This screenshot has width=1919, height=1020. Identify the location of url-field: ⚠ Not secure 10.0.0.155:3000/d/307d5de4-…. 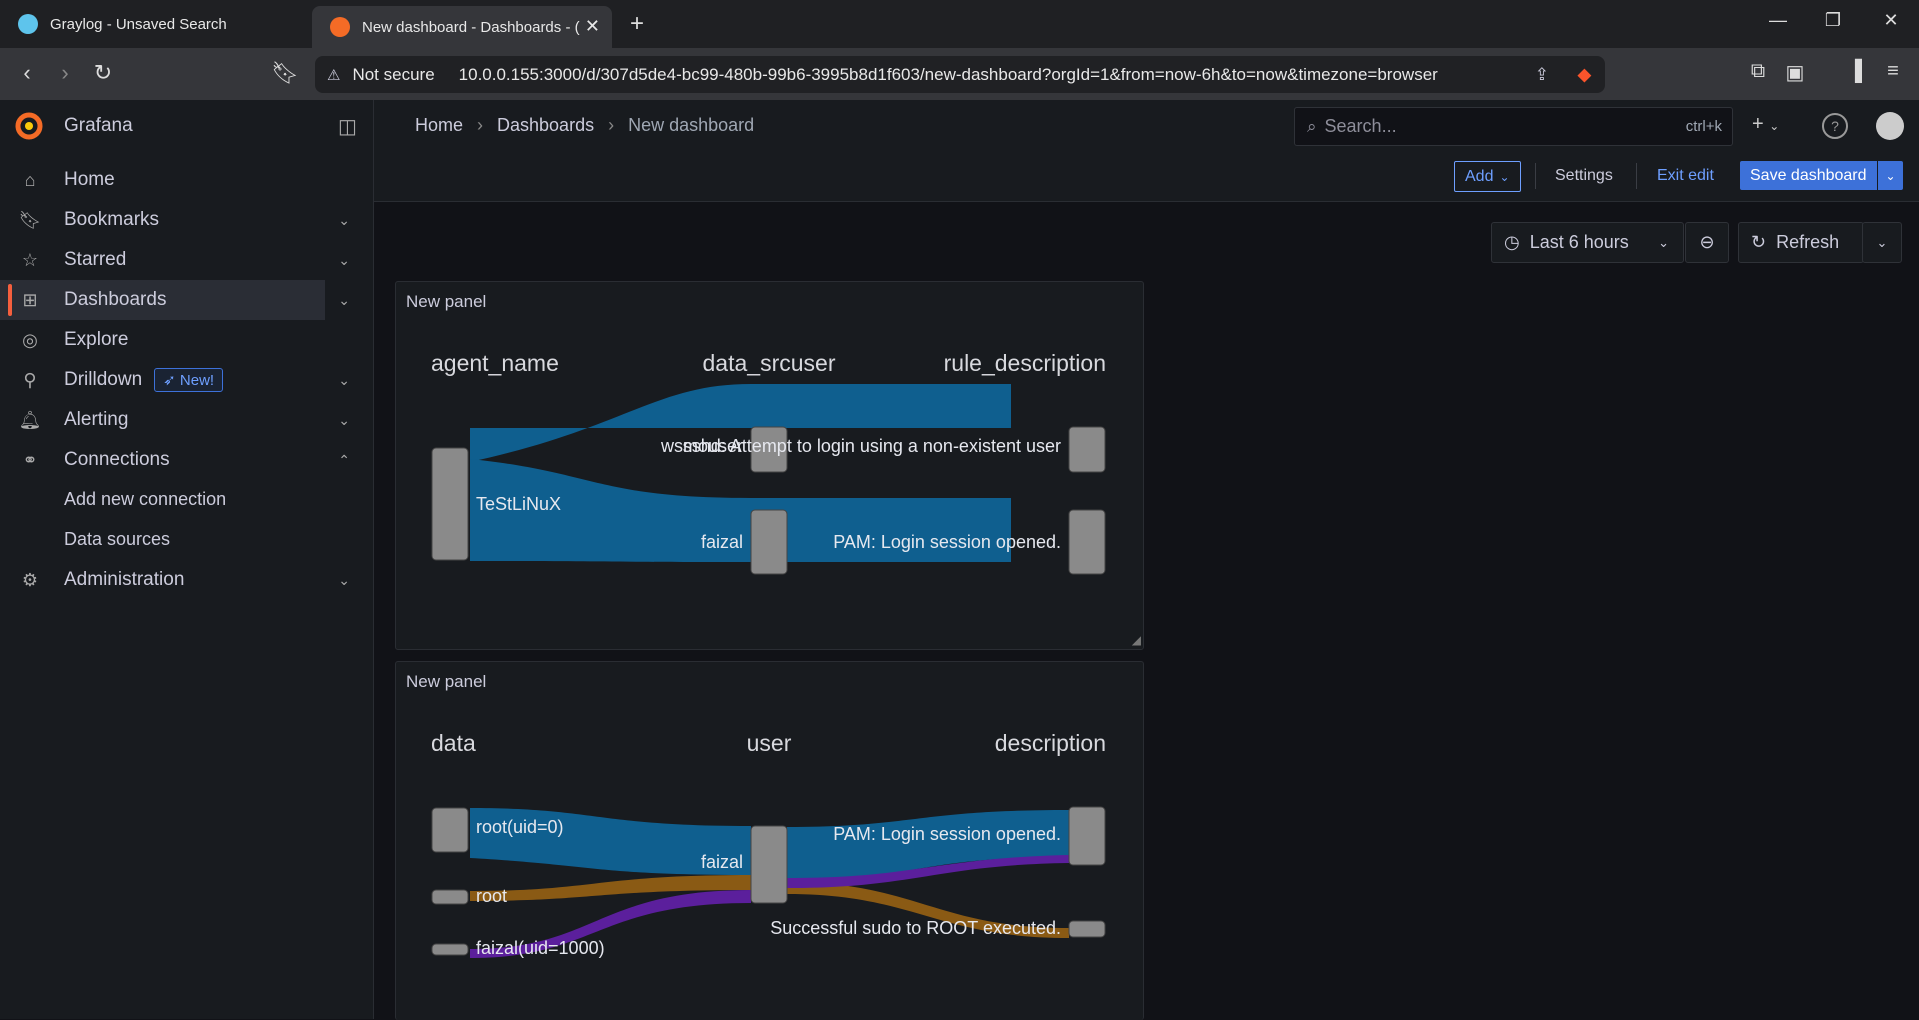
(960, 74).